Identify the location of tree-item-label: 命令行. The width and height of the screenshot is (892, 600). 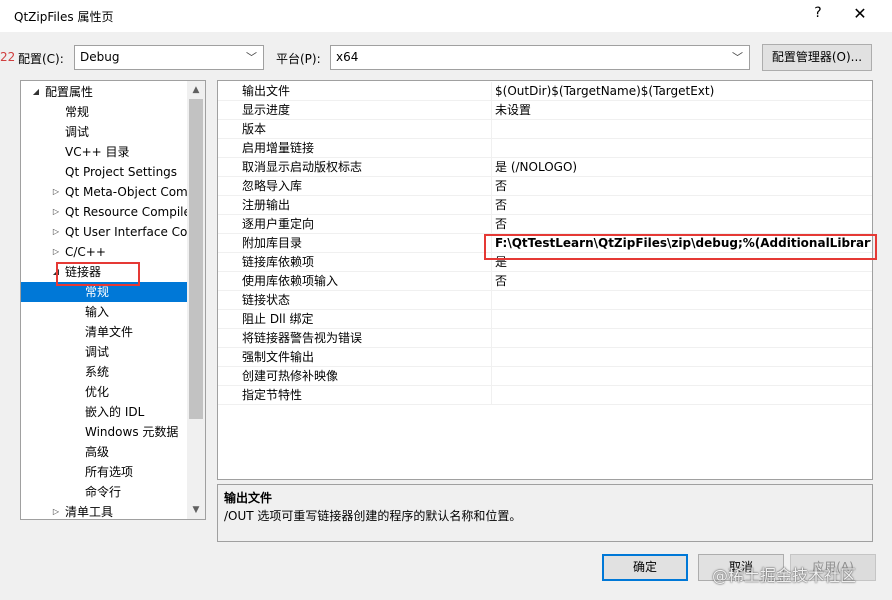
(103, 492).